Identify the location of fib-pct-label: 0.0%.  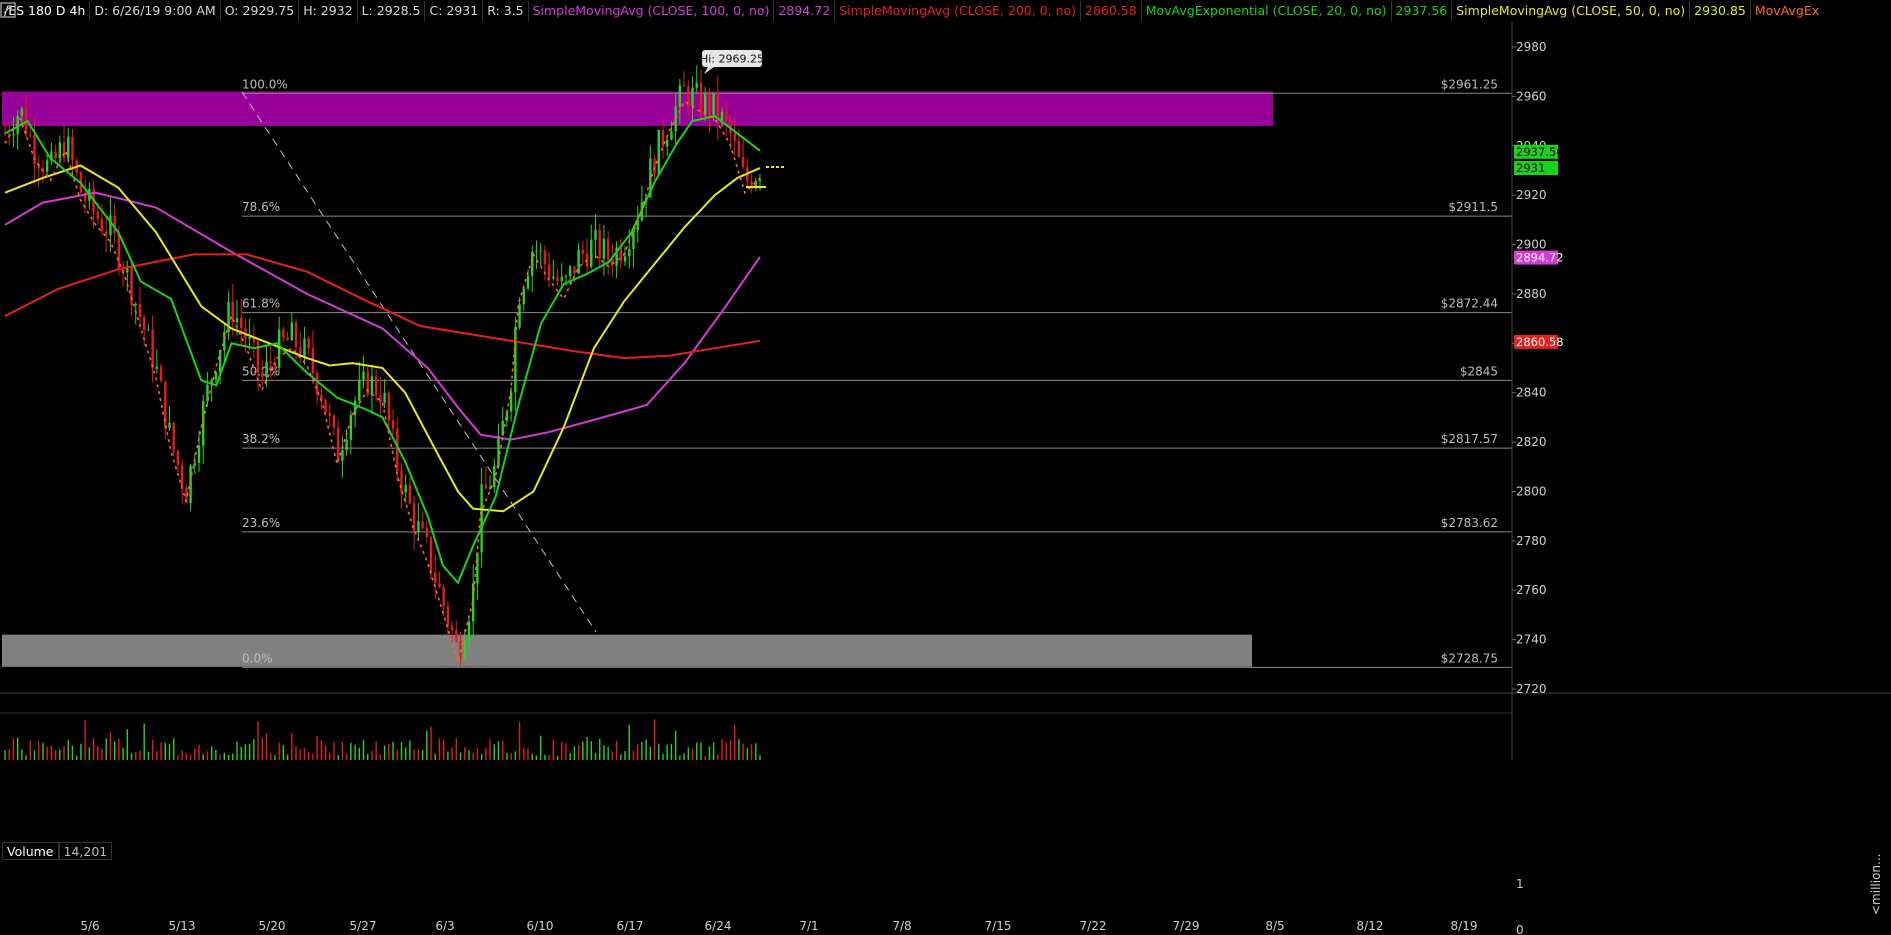
(257, 658).